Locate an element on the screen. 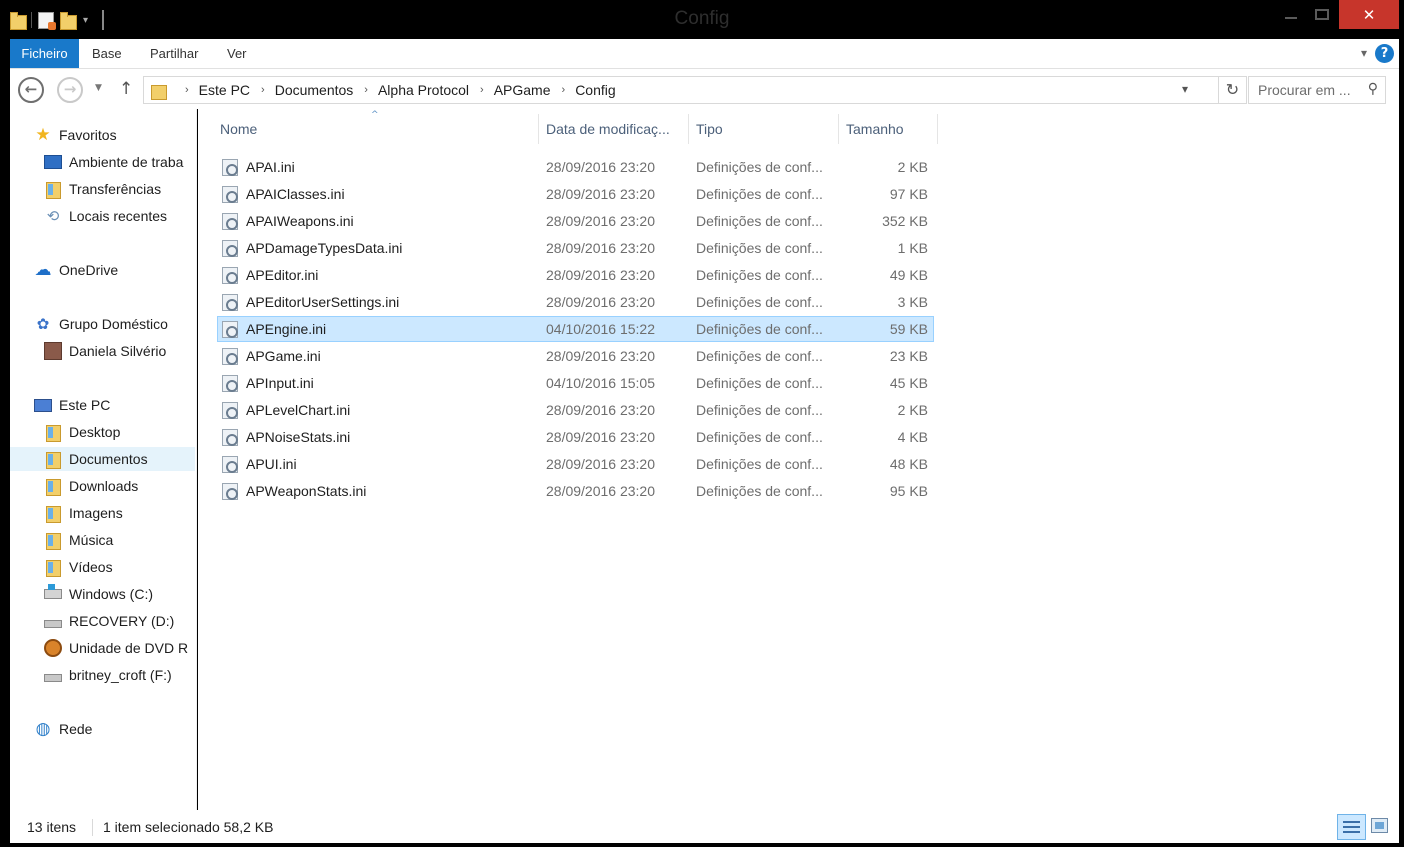  sidebar-item-grupo-domestico: ✿ Grupo Doméstico is located at coordinates (101, 324).